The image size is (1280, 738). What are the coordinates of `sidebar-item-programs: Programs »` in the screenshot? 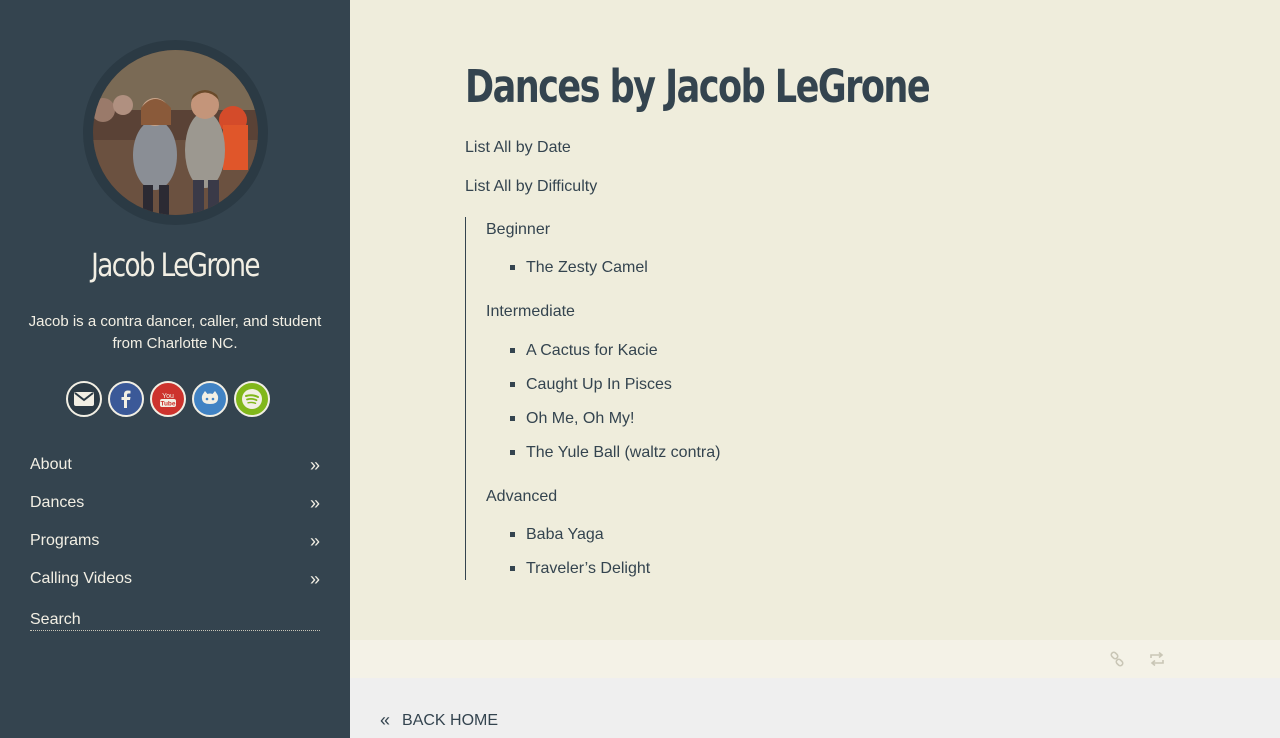 It's located at (175, 541).